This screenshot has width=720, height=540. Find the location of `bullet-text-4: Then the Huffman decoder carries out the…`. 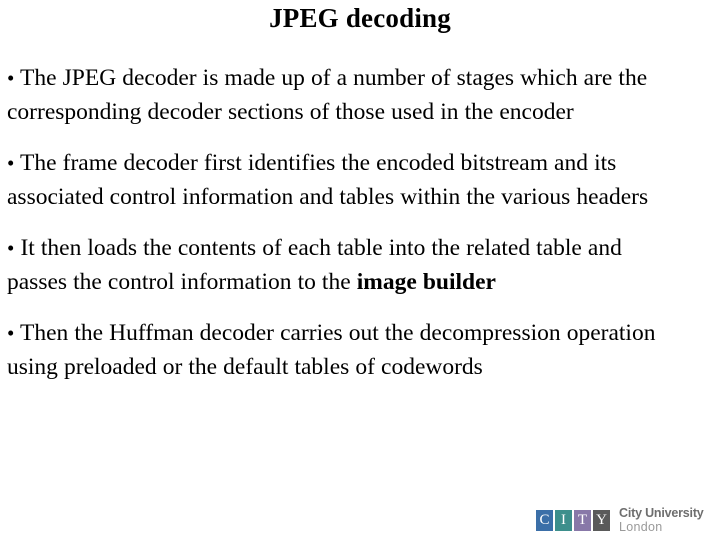

bullet-text-4: Then the Huffman decoder carries out the… is located at coordinates (331, 350).